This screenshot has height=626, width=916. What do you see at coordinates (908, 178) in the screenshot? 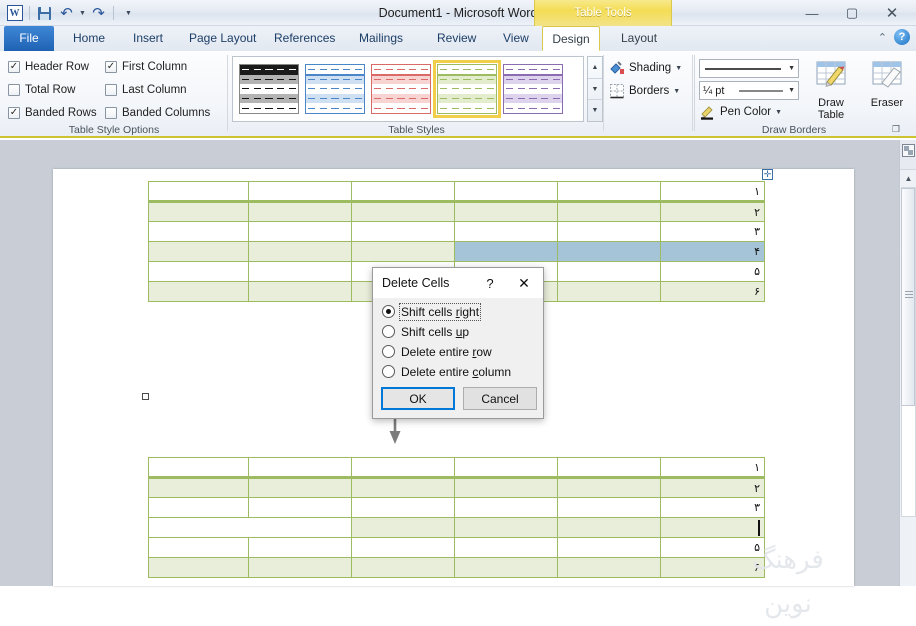
I see `scroll-up-button: ▲` at bounding box center [908, 178].